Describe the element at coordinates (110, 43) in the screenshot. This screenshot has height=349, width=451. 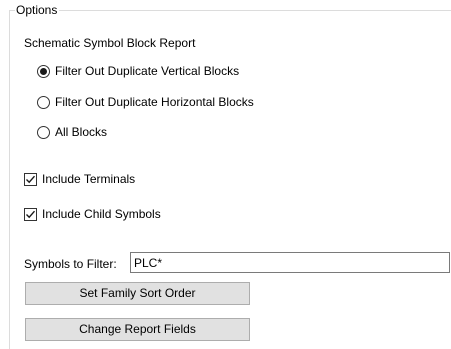
I see `schematic-block-report-label: Schematic Symbol Block Report` at that location.